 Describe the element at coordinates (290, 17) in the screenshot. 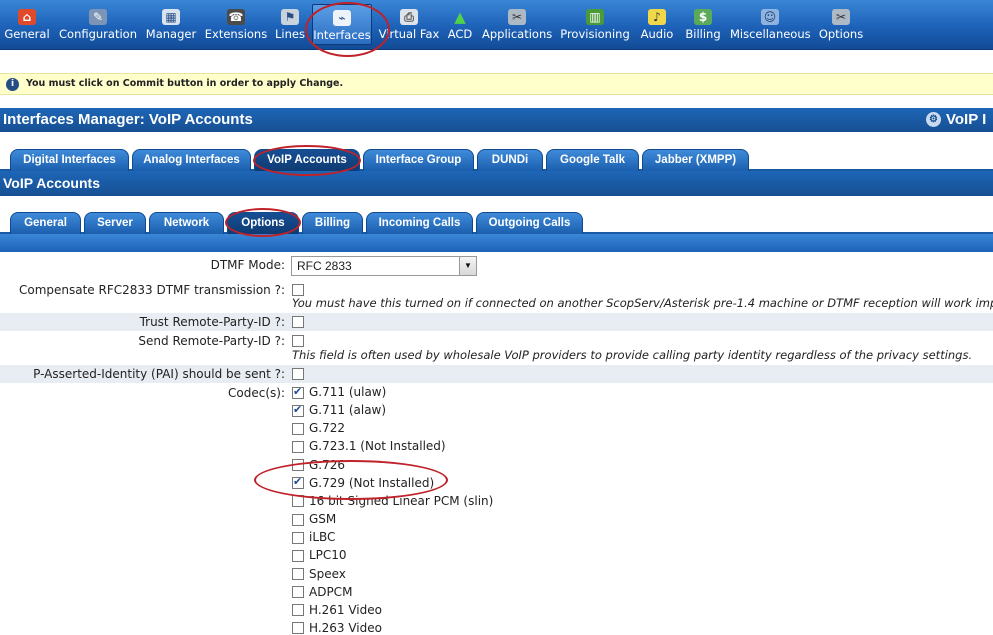

I see `flag-icon: ⚑` at that location.